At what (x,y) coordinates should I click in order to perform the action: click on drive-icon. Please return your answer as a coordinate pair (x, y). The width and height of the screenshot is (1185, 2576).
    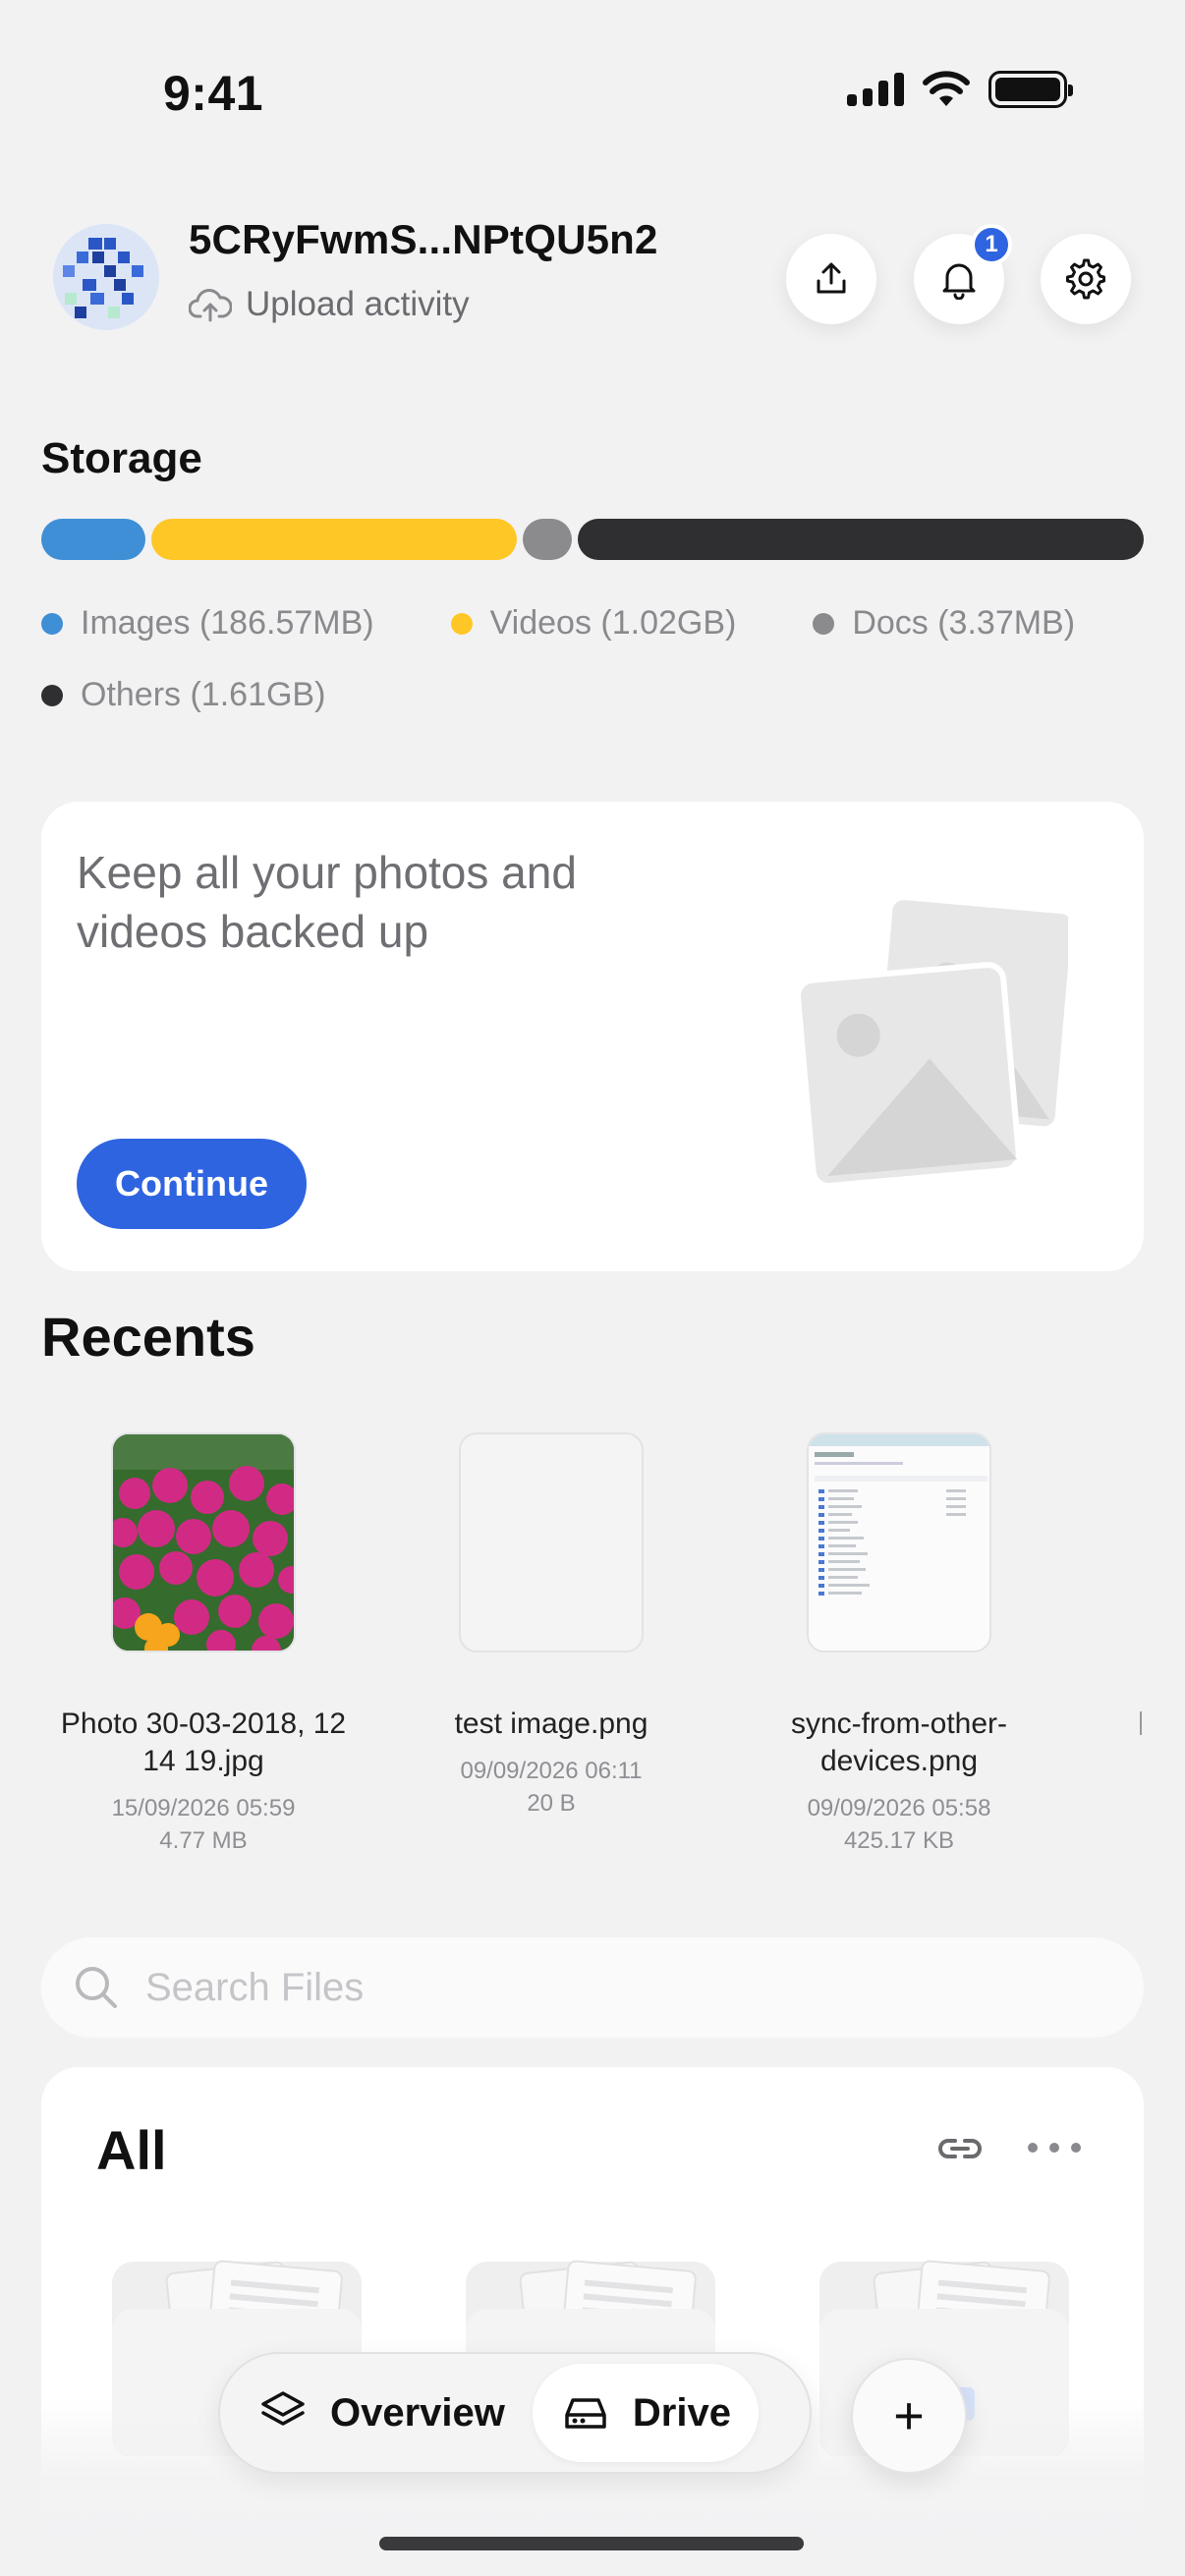
    Looking at the image, I should click on (586, 2413).